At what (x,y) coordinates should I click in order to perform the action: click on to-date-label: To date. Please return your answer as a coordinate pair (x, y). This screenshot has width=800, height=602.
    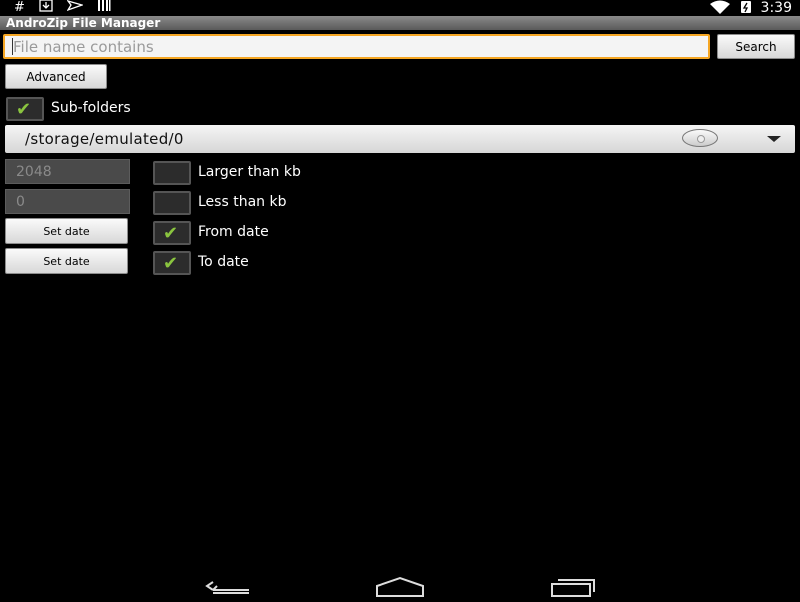
    Looking at the image, I should click on (223, 262).